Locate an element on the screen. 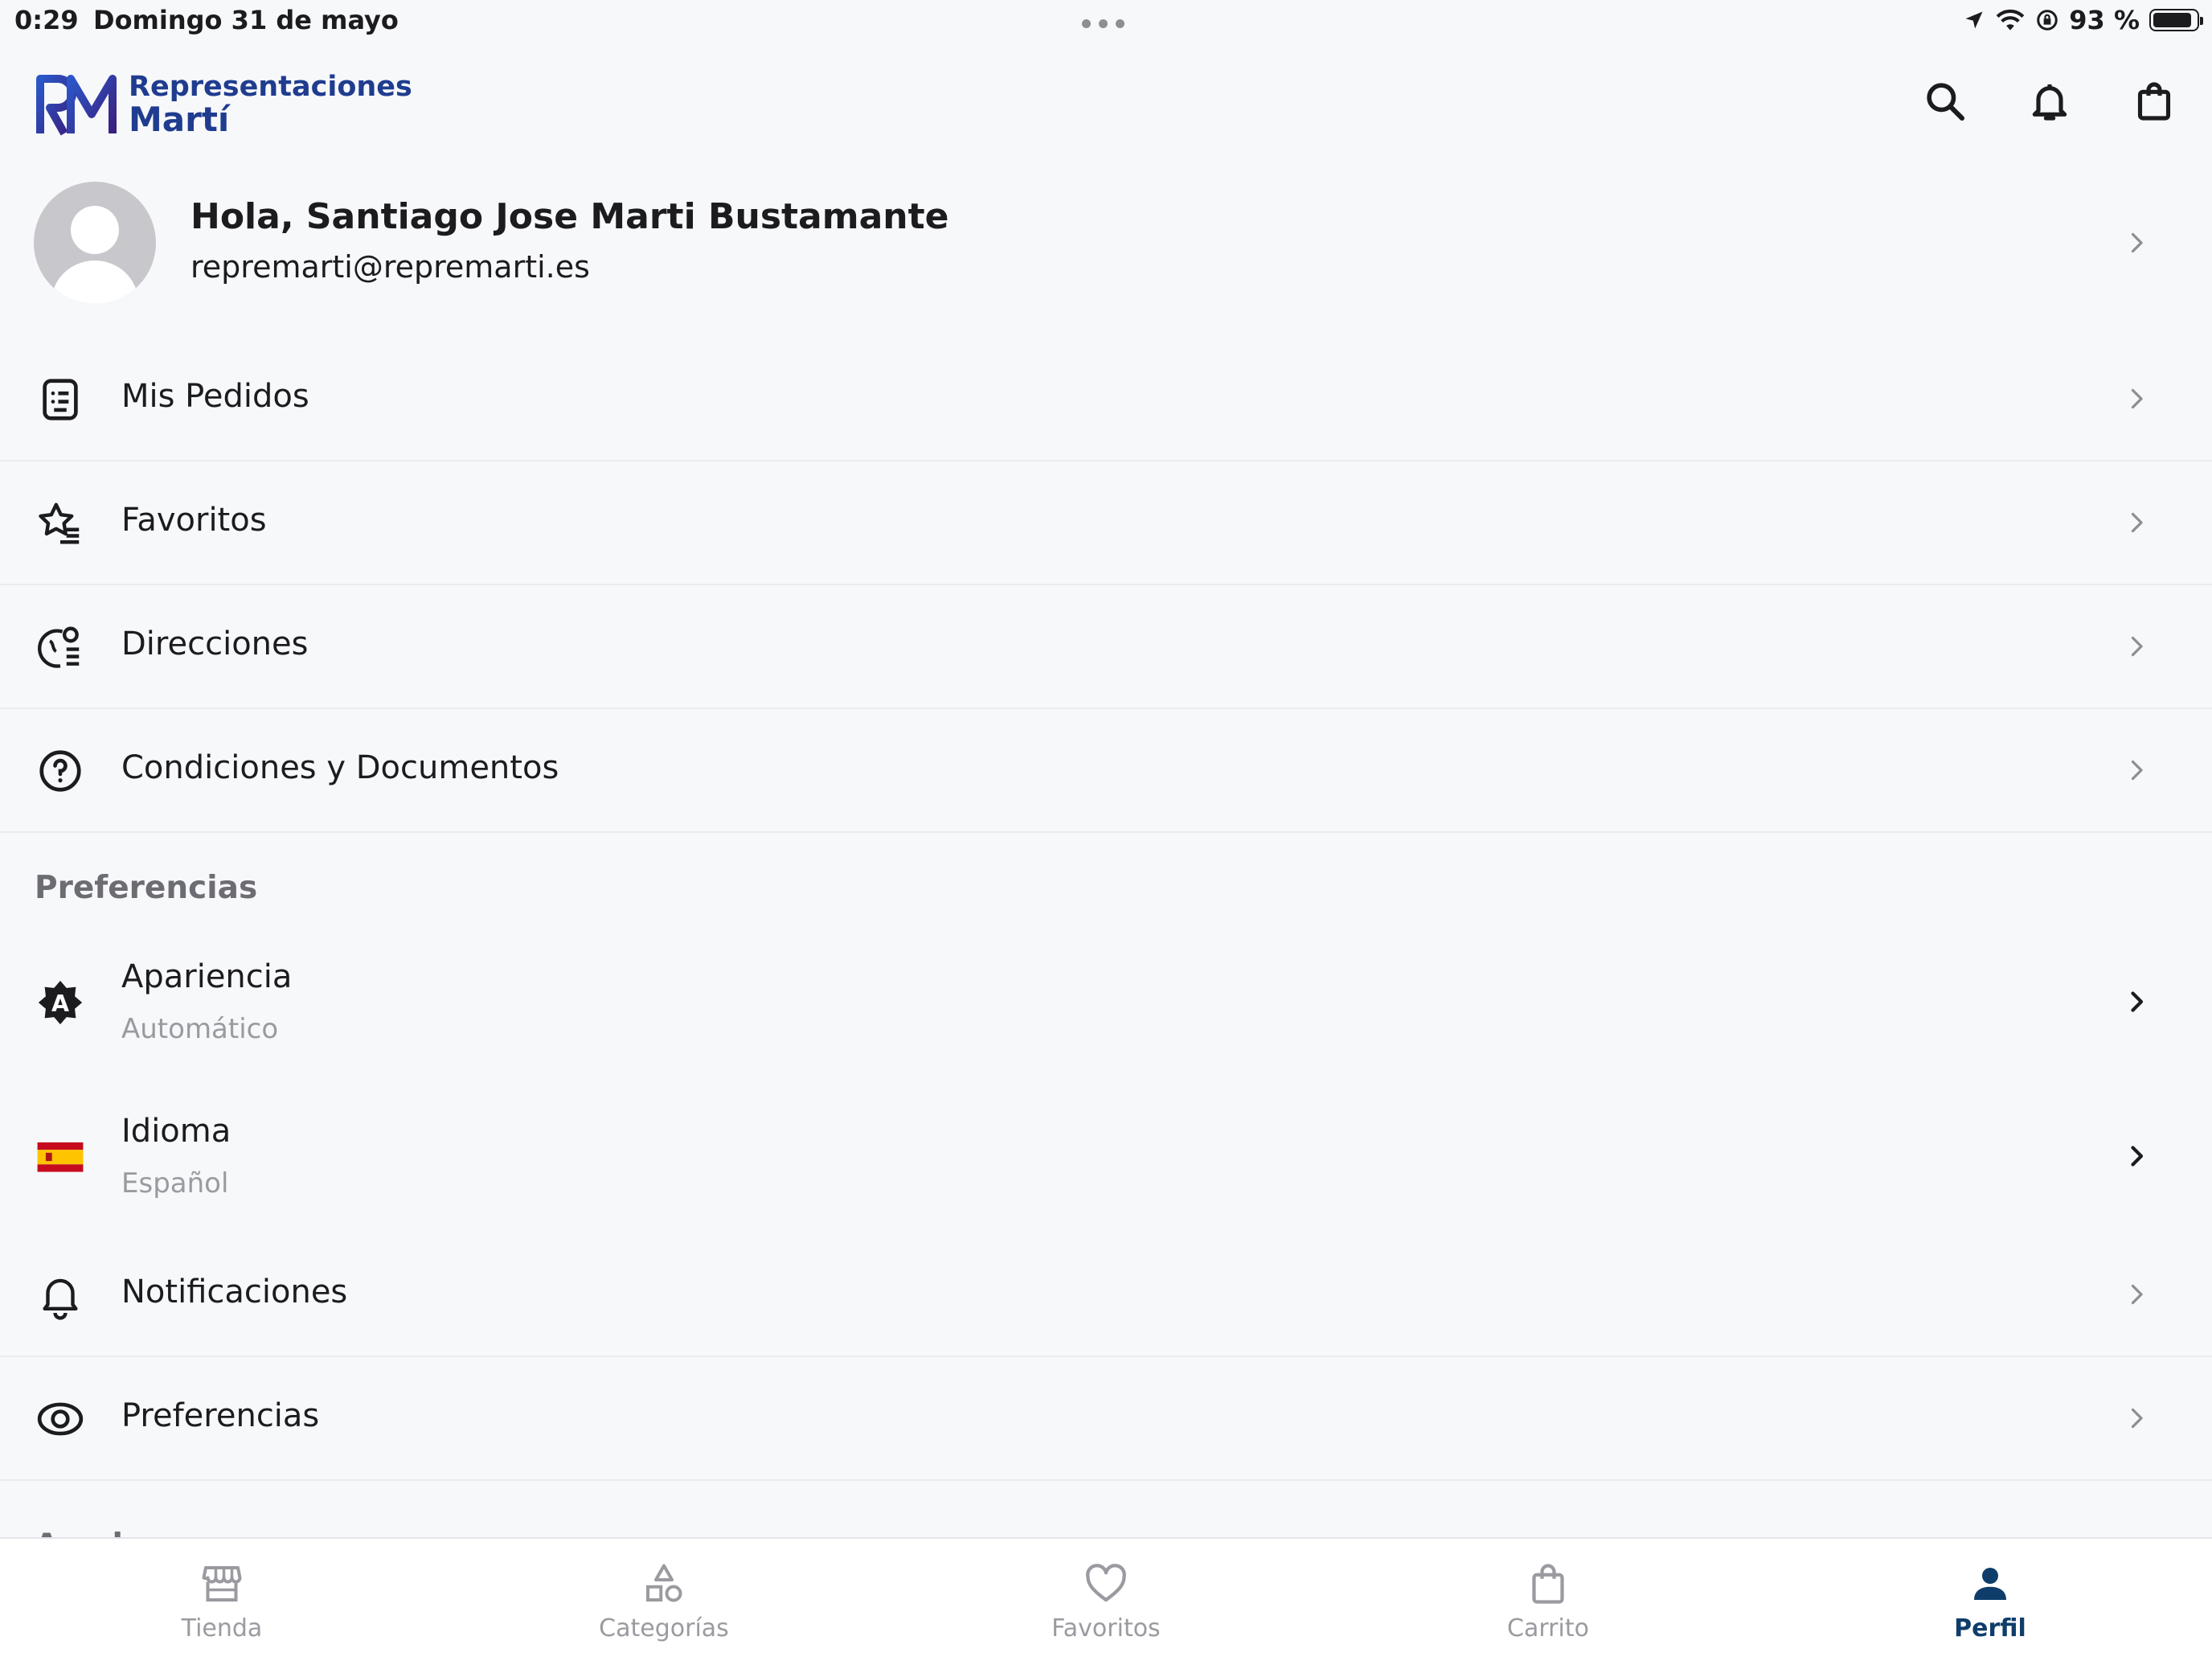 The height and width of the screenshot is (1661, 2212). eye-icon is located at coordinates (61, 1419).